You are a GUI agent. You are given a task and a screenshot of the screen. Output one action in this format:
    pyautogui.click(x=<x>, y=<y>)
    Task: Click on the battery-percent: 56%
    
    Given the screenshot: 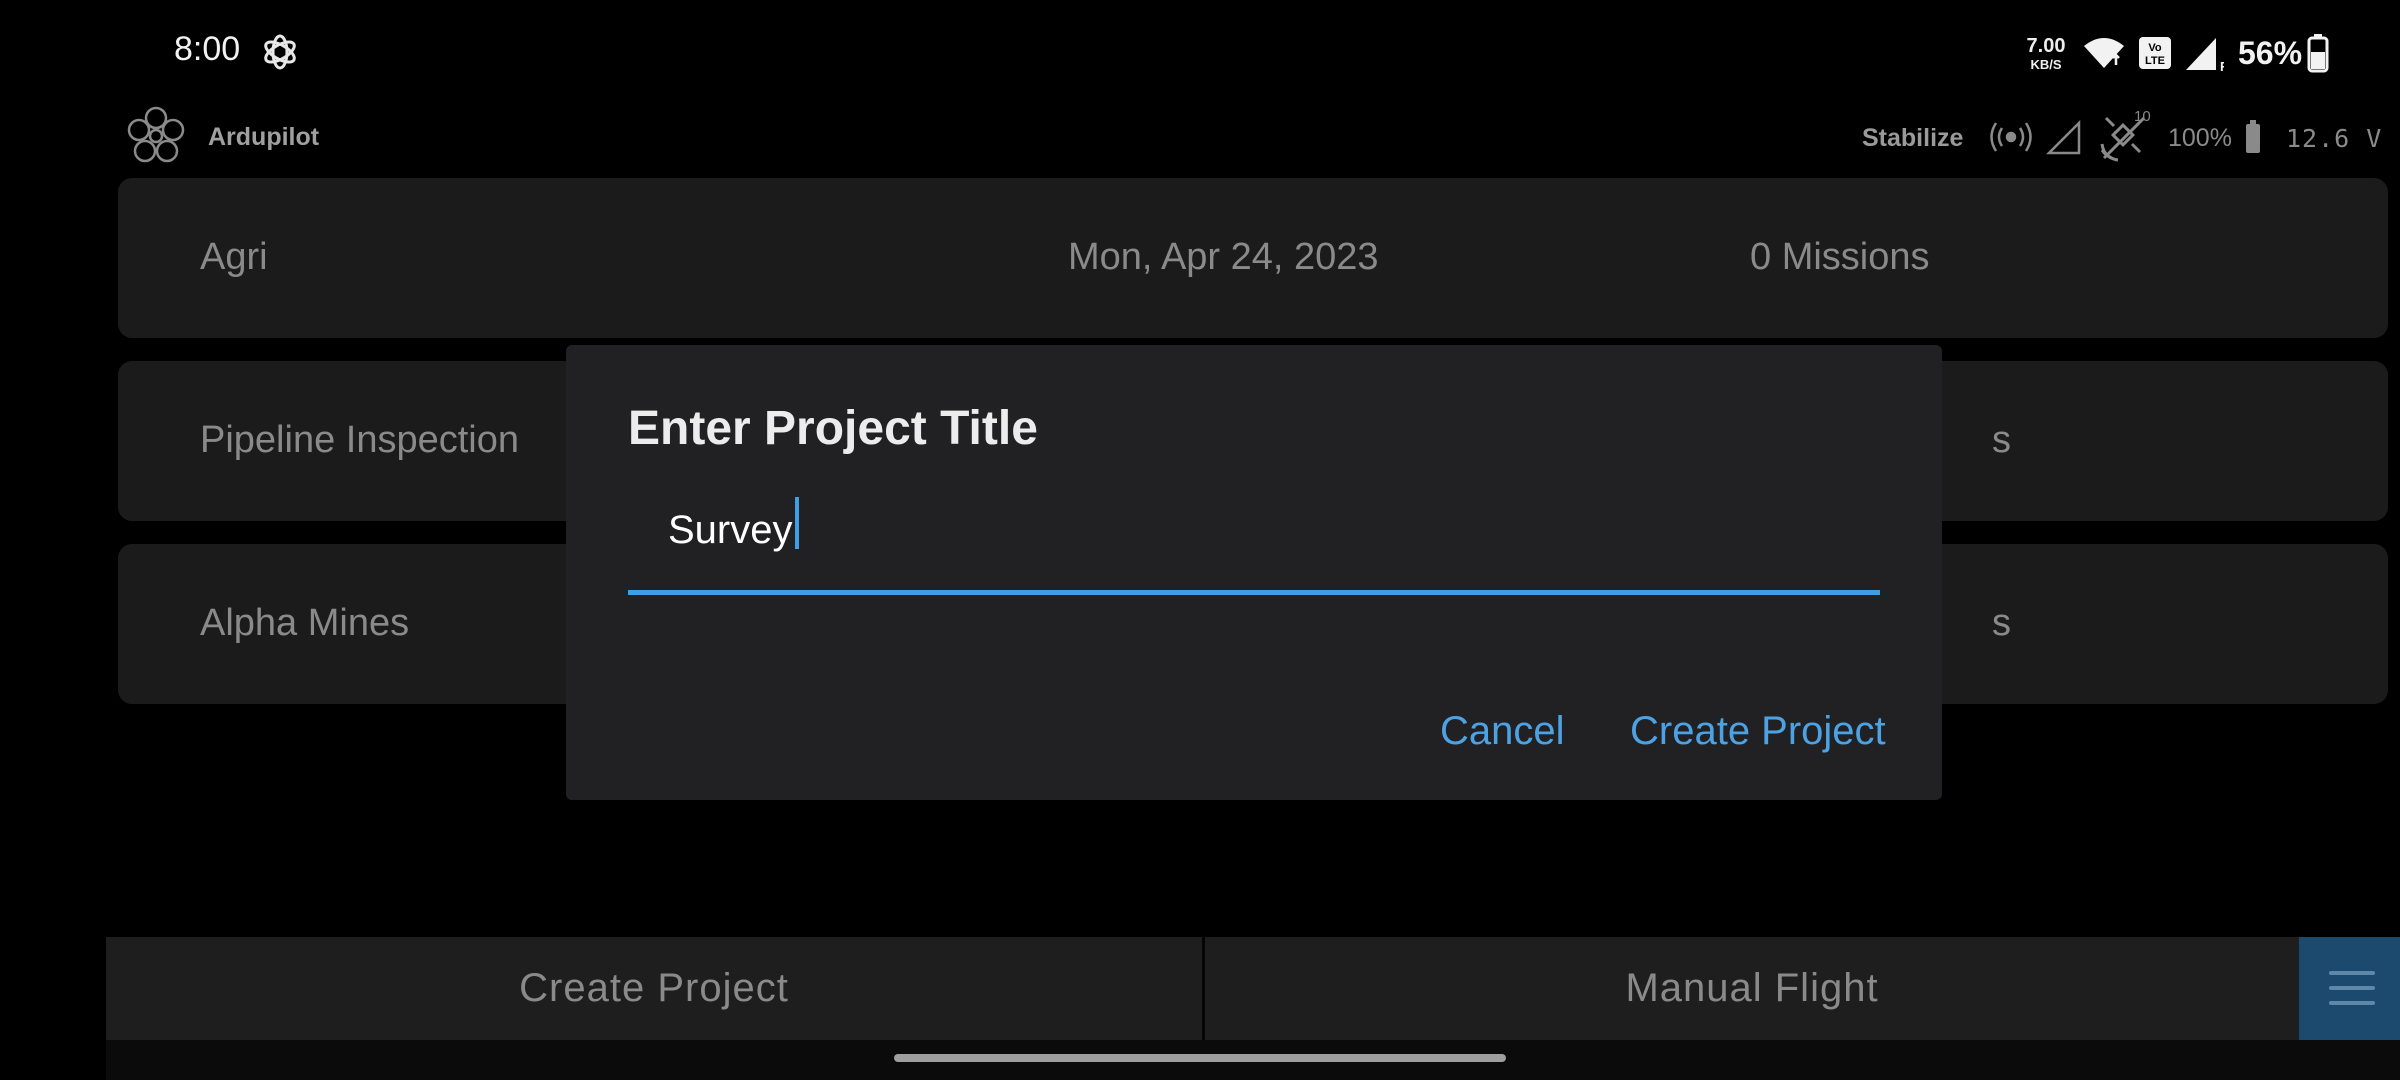 What is the action you would take?
    pyautogui.click(x=2270, y=53)
    